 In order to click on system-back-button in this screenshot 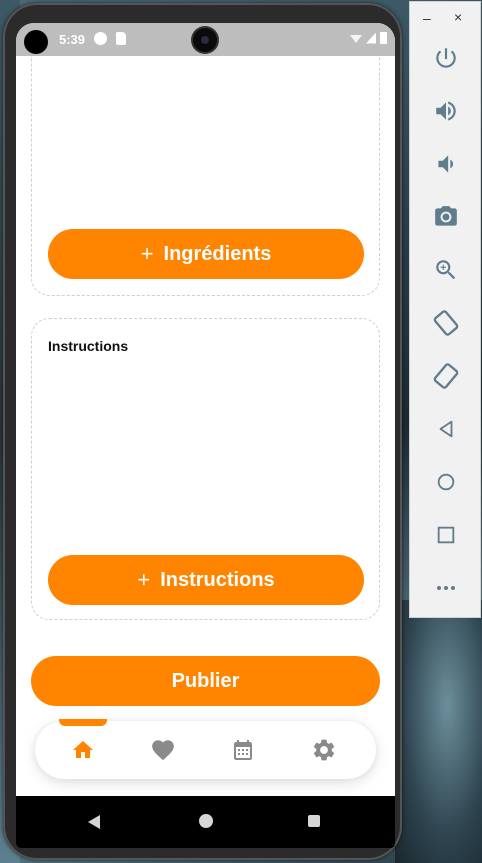, I will do `click(94, 822)`.